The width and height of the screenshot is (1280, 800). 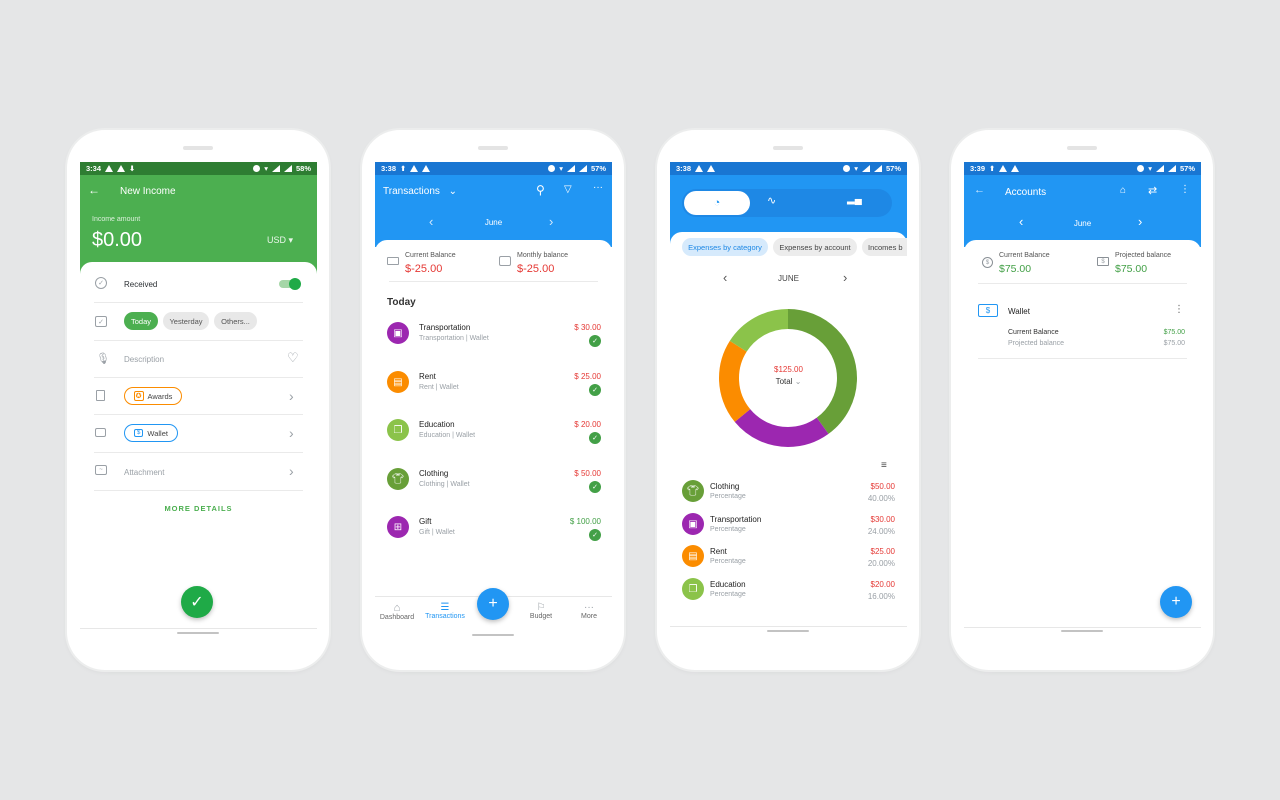 What do you see at coordinates (444, 484) in the screenshot?
I see `transaction-sub: Clothing | Wallet` at bounding box center [444, 484].